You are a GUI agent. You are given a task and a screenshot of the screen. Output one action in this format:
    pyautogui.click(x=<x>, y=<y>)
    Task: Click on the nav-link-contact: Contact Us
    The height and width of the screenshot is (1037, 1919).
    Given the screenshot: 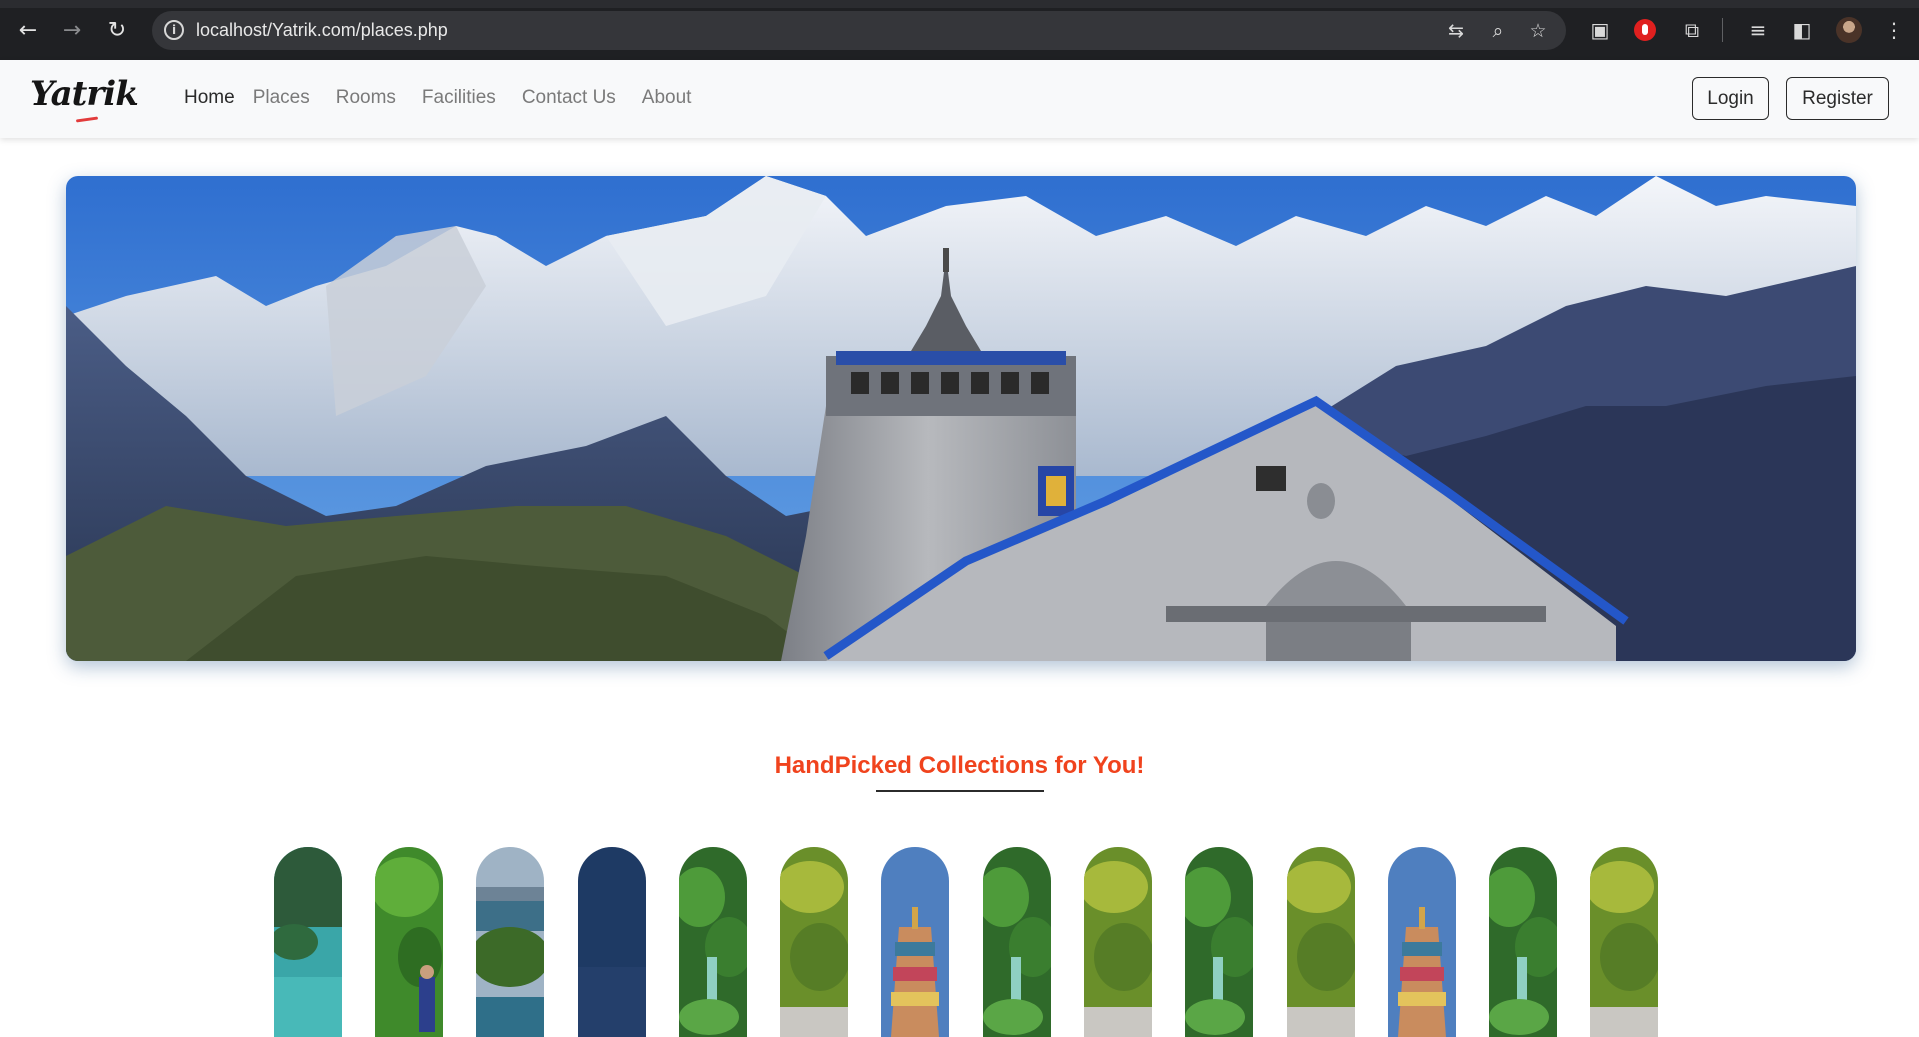 What is the action you would take?
    pyautogui.click(x=569, y=98)
    